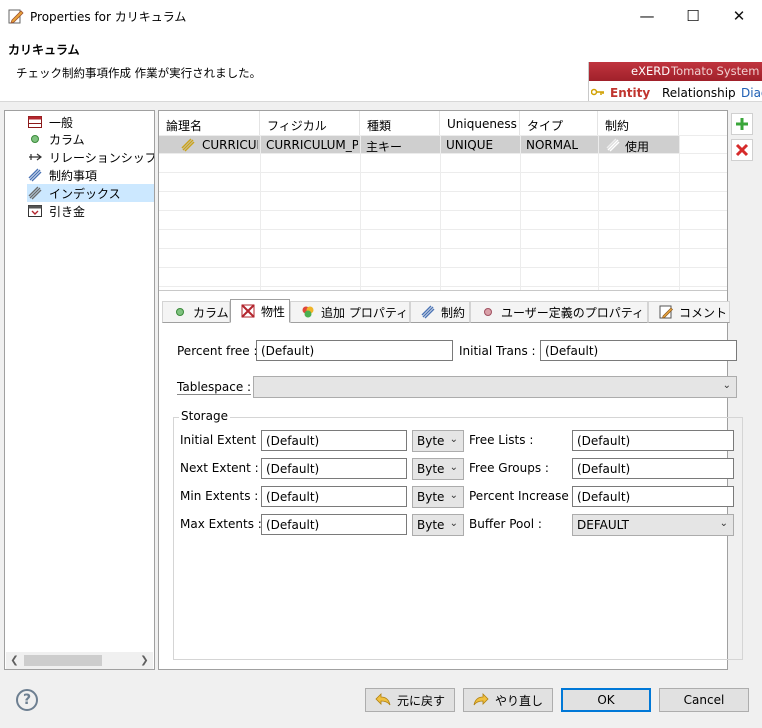 Image resolution: width=762 pixels, height=728 pixels. Describe the element at coordinates (689, 312) in the screenshot. I see `tab-comment: コメント` at that location.